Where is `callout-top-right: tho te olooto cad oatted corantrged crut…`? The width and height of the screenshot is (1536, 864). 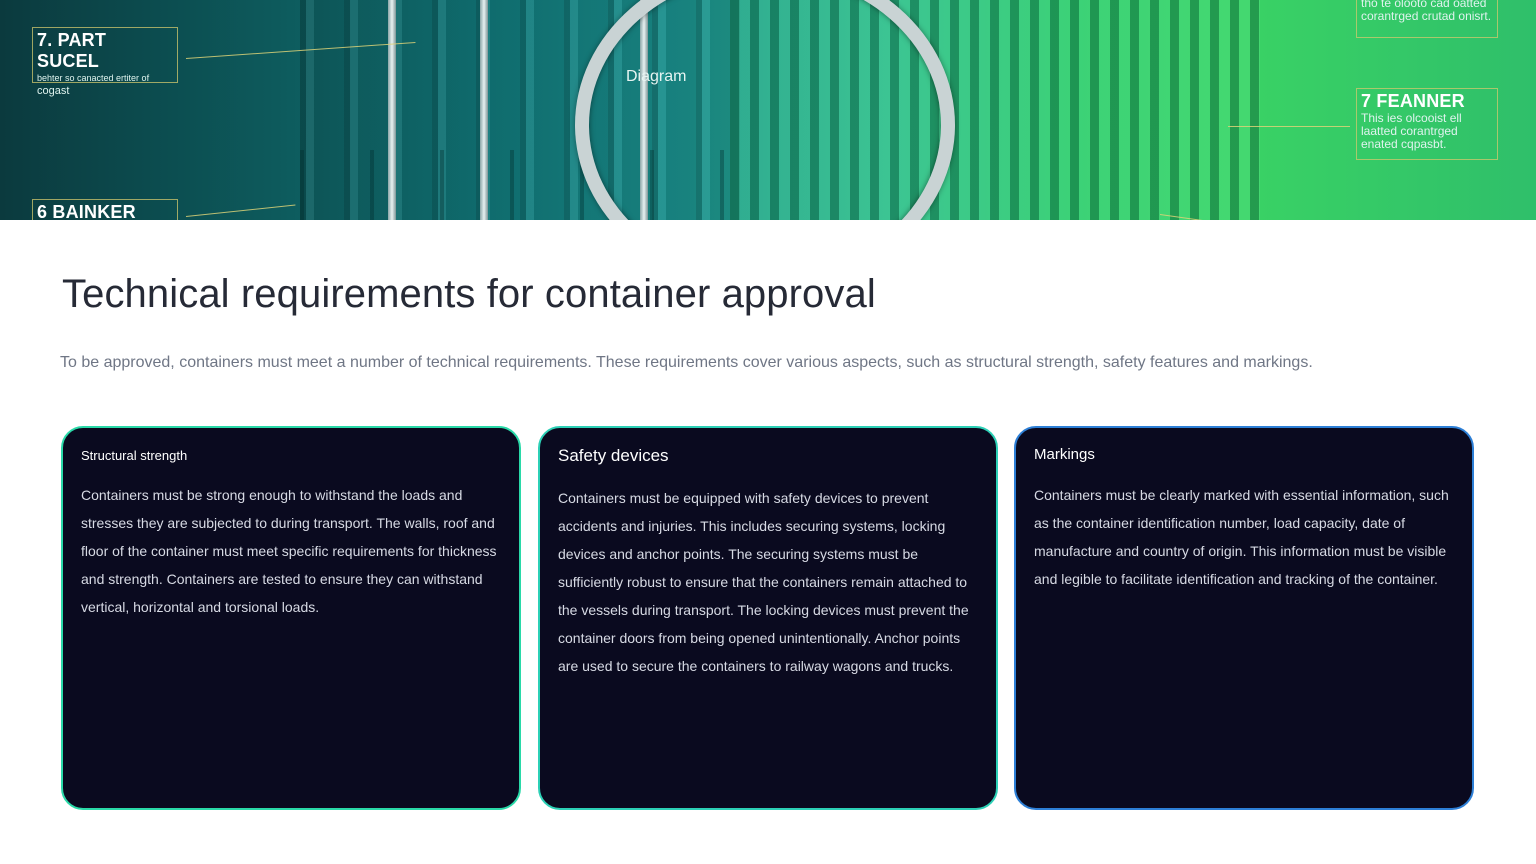
callout-top-right: tho te olooto cad oatted corantrged crut… is located at coordinates (1427, 19).